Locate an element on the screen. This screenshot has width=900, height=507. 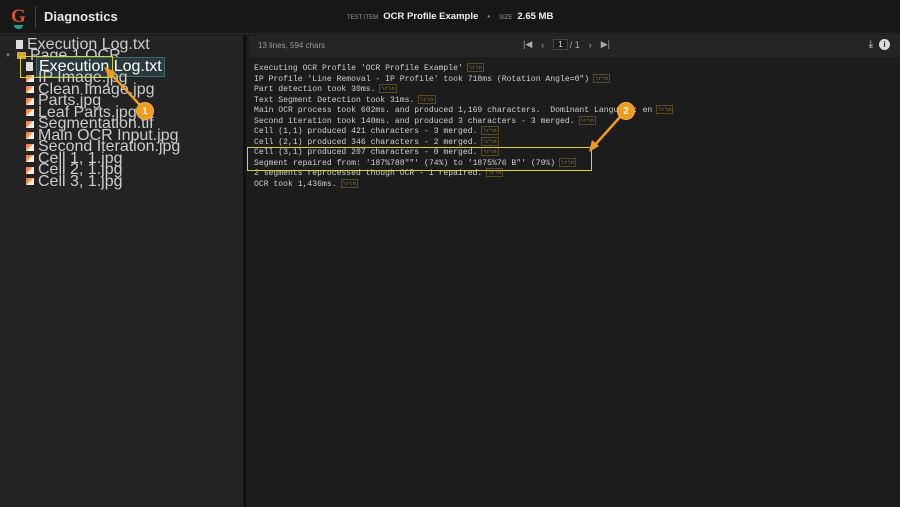
callout-arrows is located at coordinates (362, 109).